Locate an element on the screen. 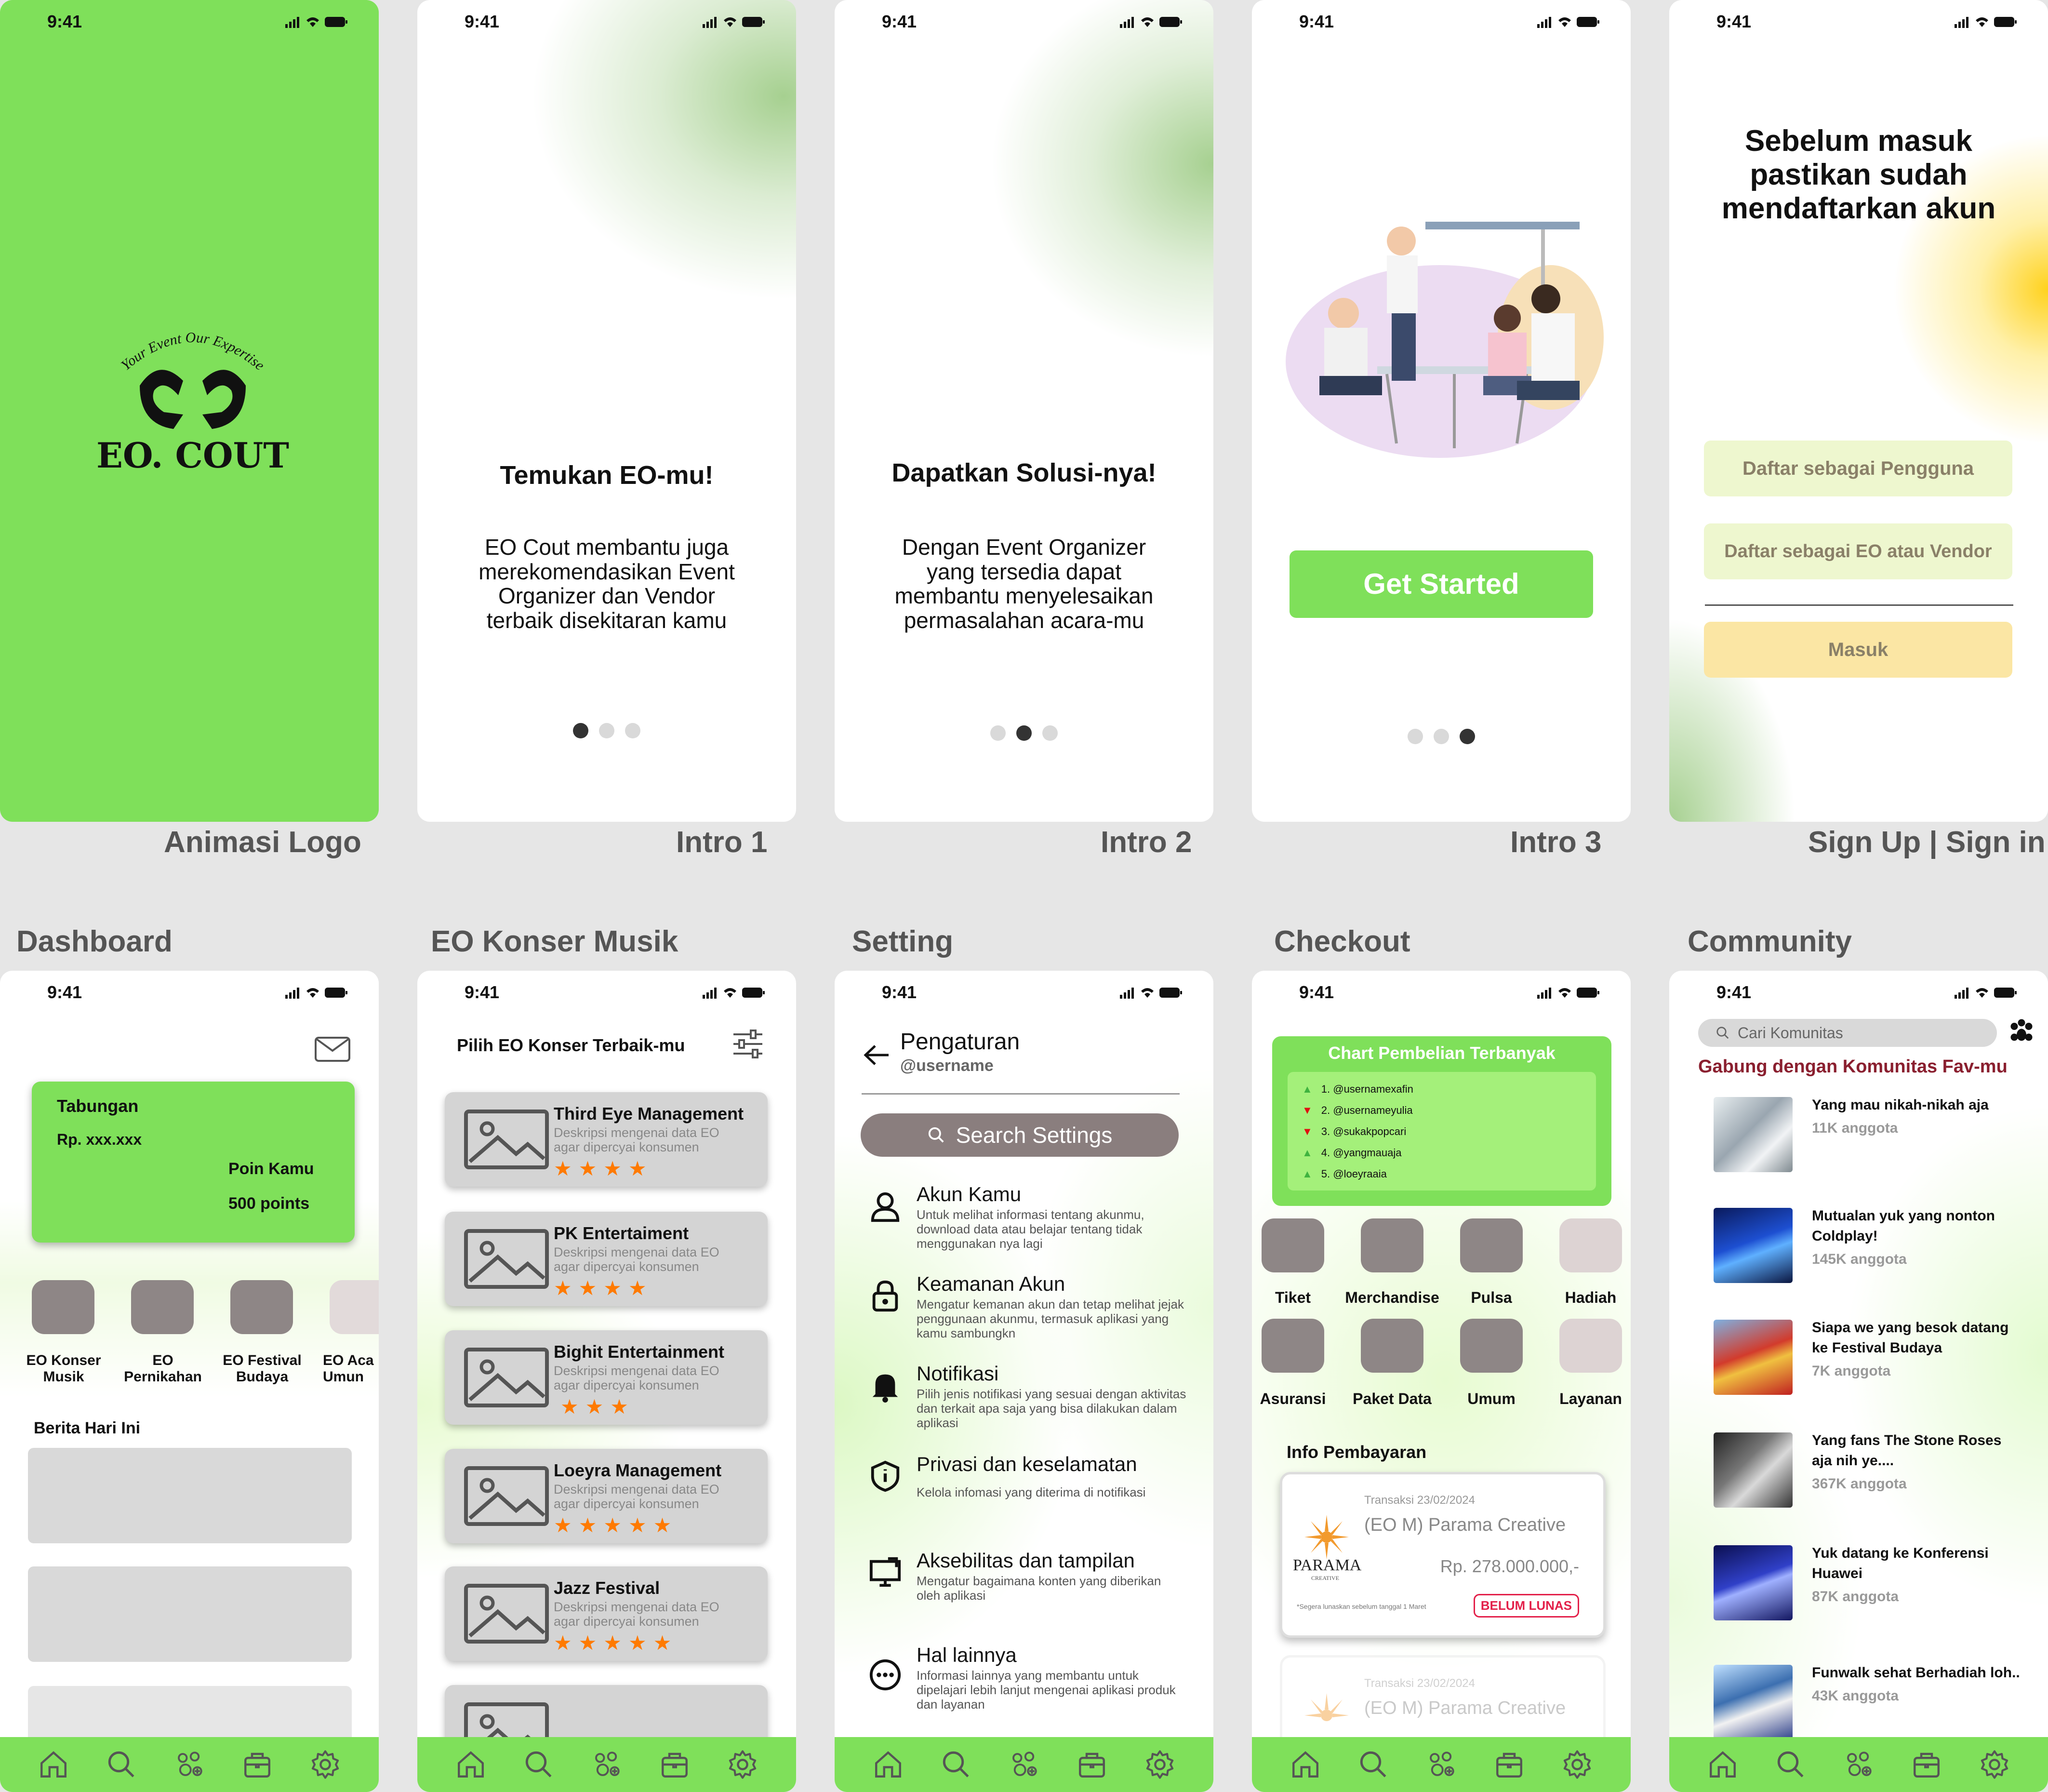  mail-icon is located at coordinates (332, 1049).